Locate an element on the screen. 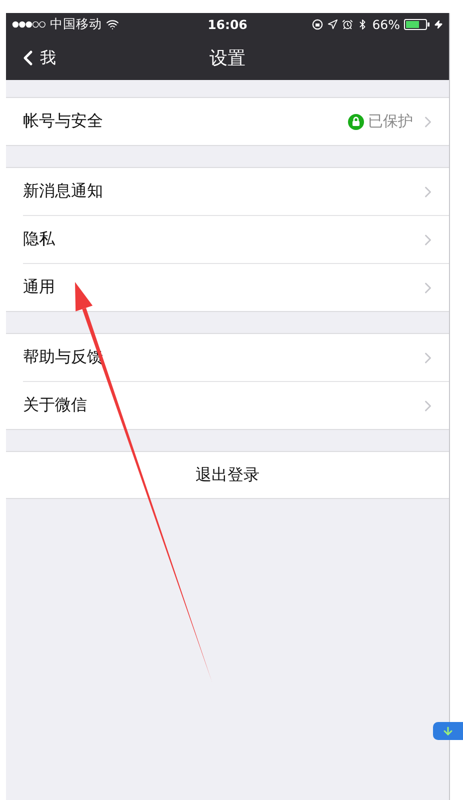  signal-icon is located at coordinates (29, 24).